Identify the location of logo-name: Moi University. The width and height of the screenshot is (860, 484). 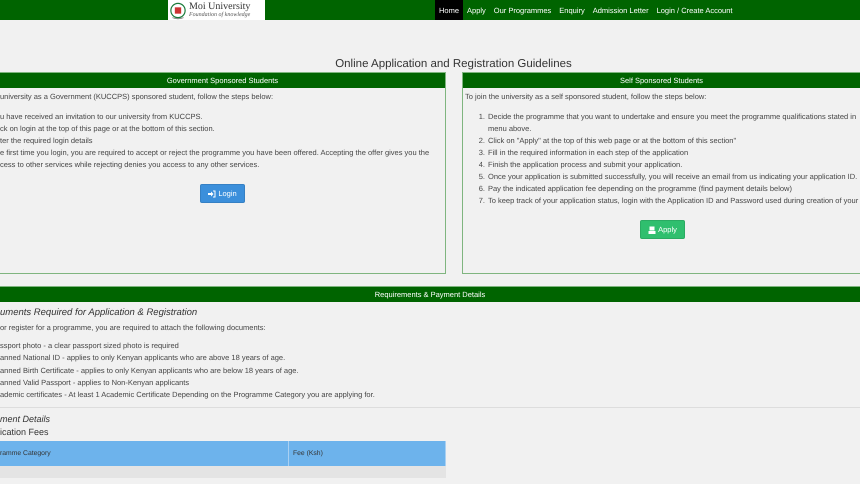
(219, 7).